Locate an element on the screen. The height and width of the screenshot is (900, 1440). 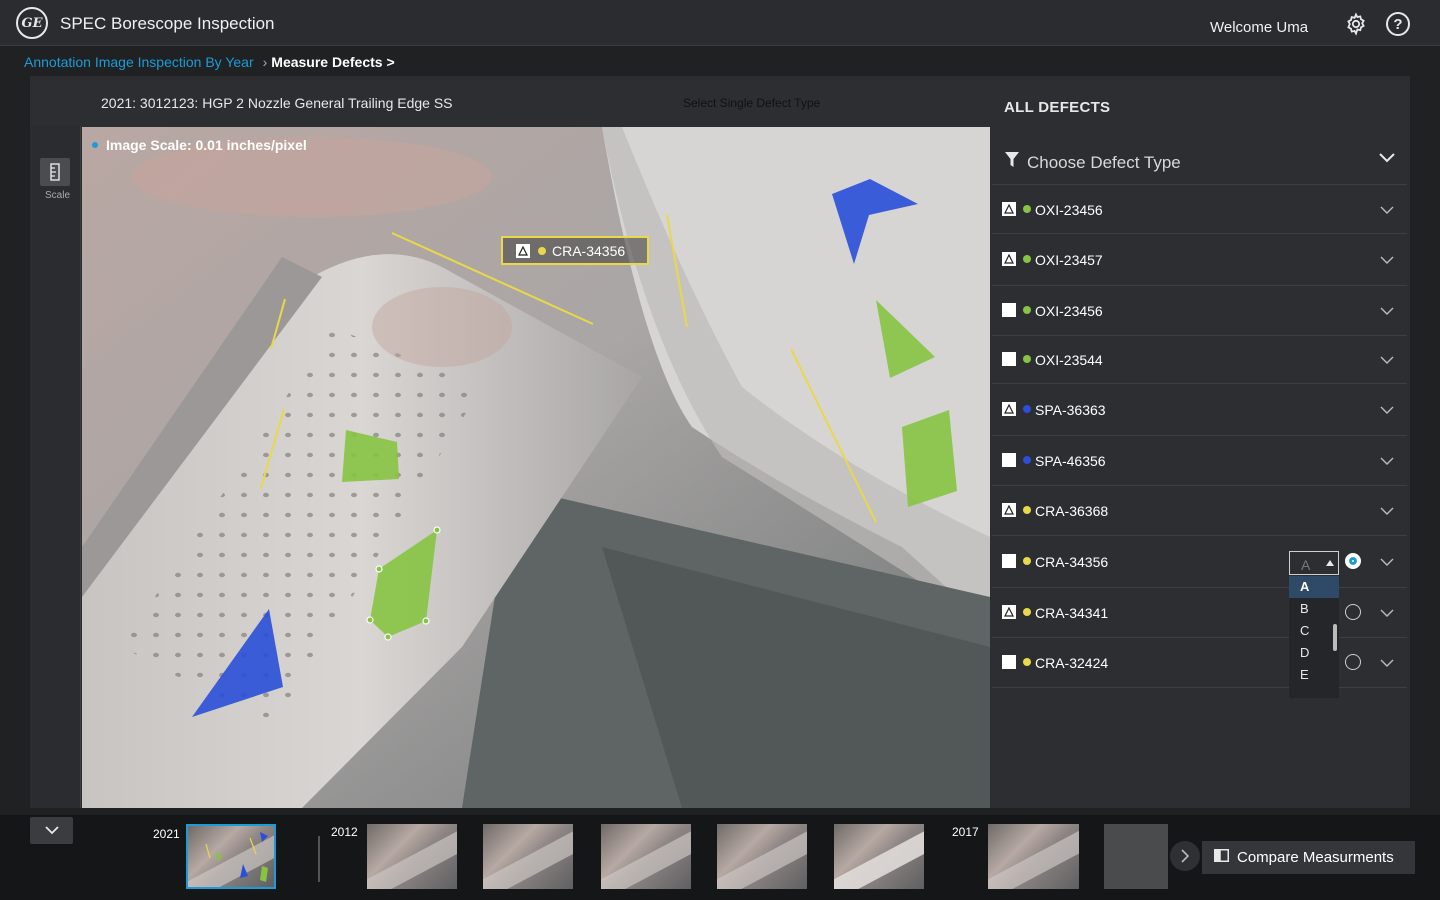
app-title: SPEC Borescope Inspection is located at coordinates (167, 23).